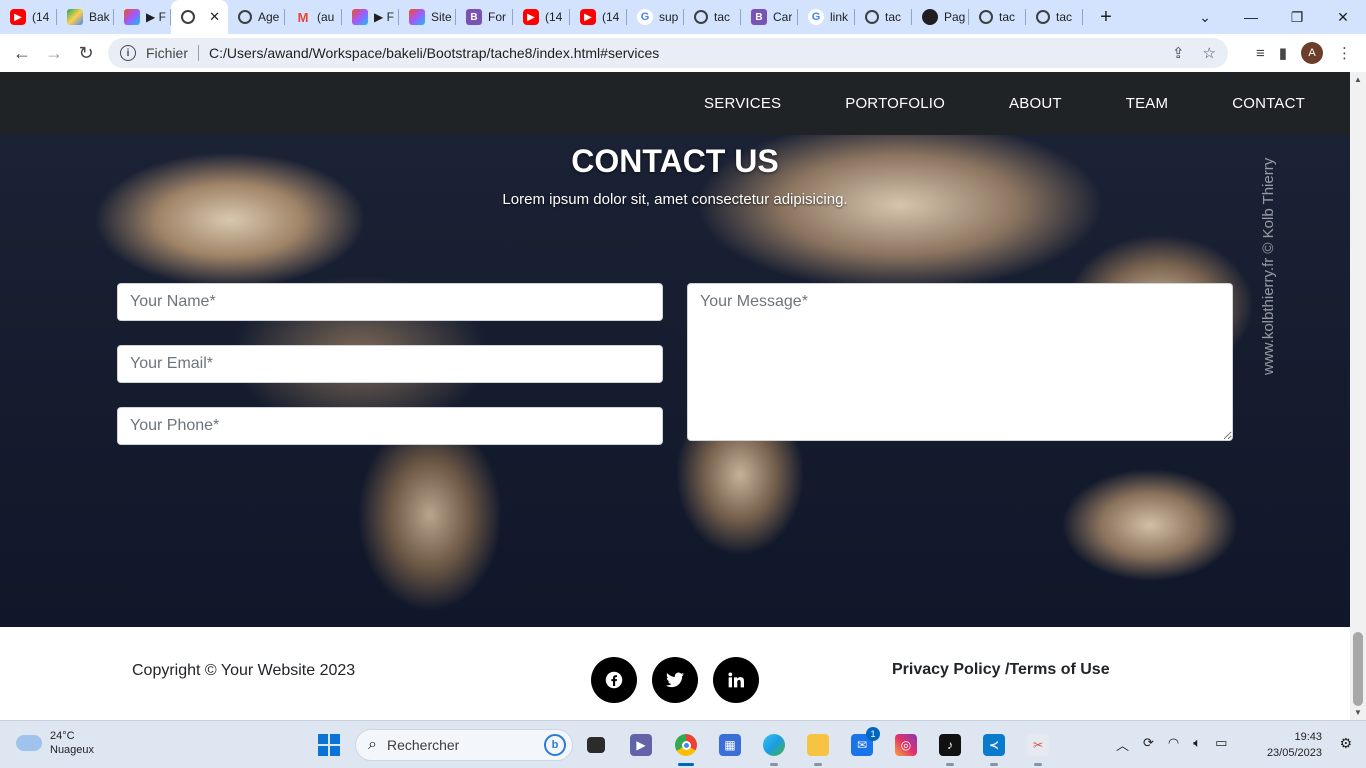 Image resolution: width=1366 pixels, height=768 pixels. What do you see at coordinates (1221, 744) in the screenshot?
I see `battery-icon: ▭` at bounding box center [1221, 744].